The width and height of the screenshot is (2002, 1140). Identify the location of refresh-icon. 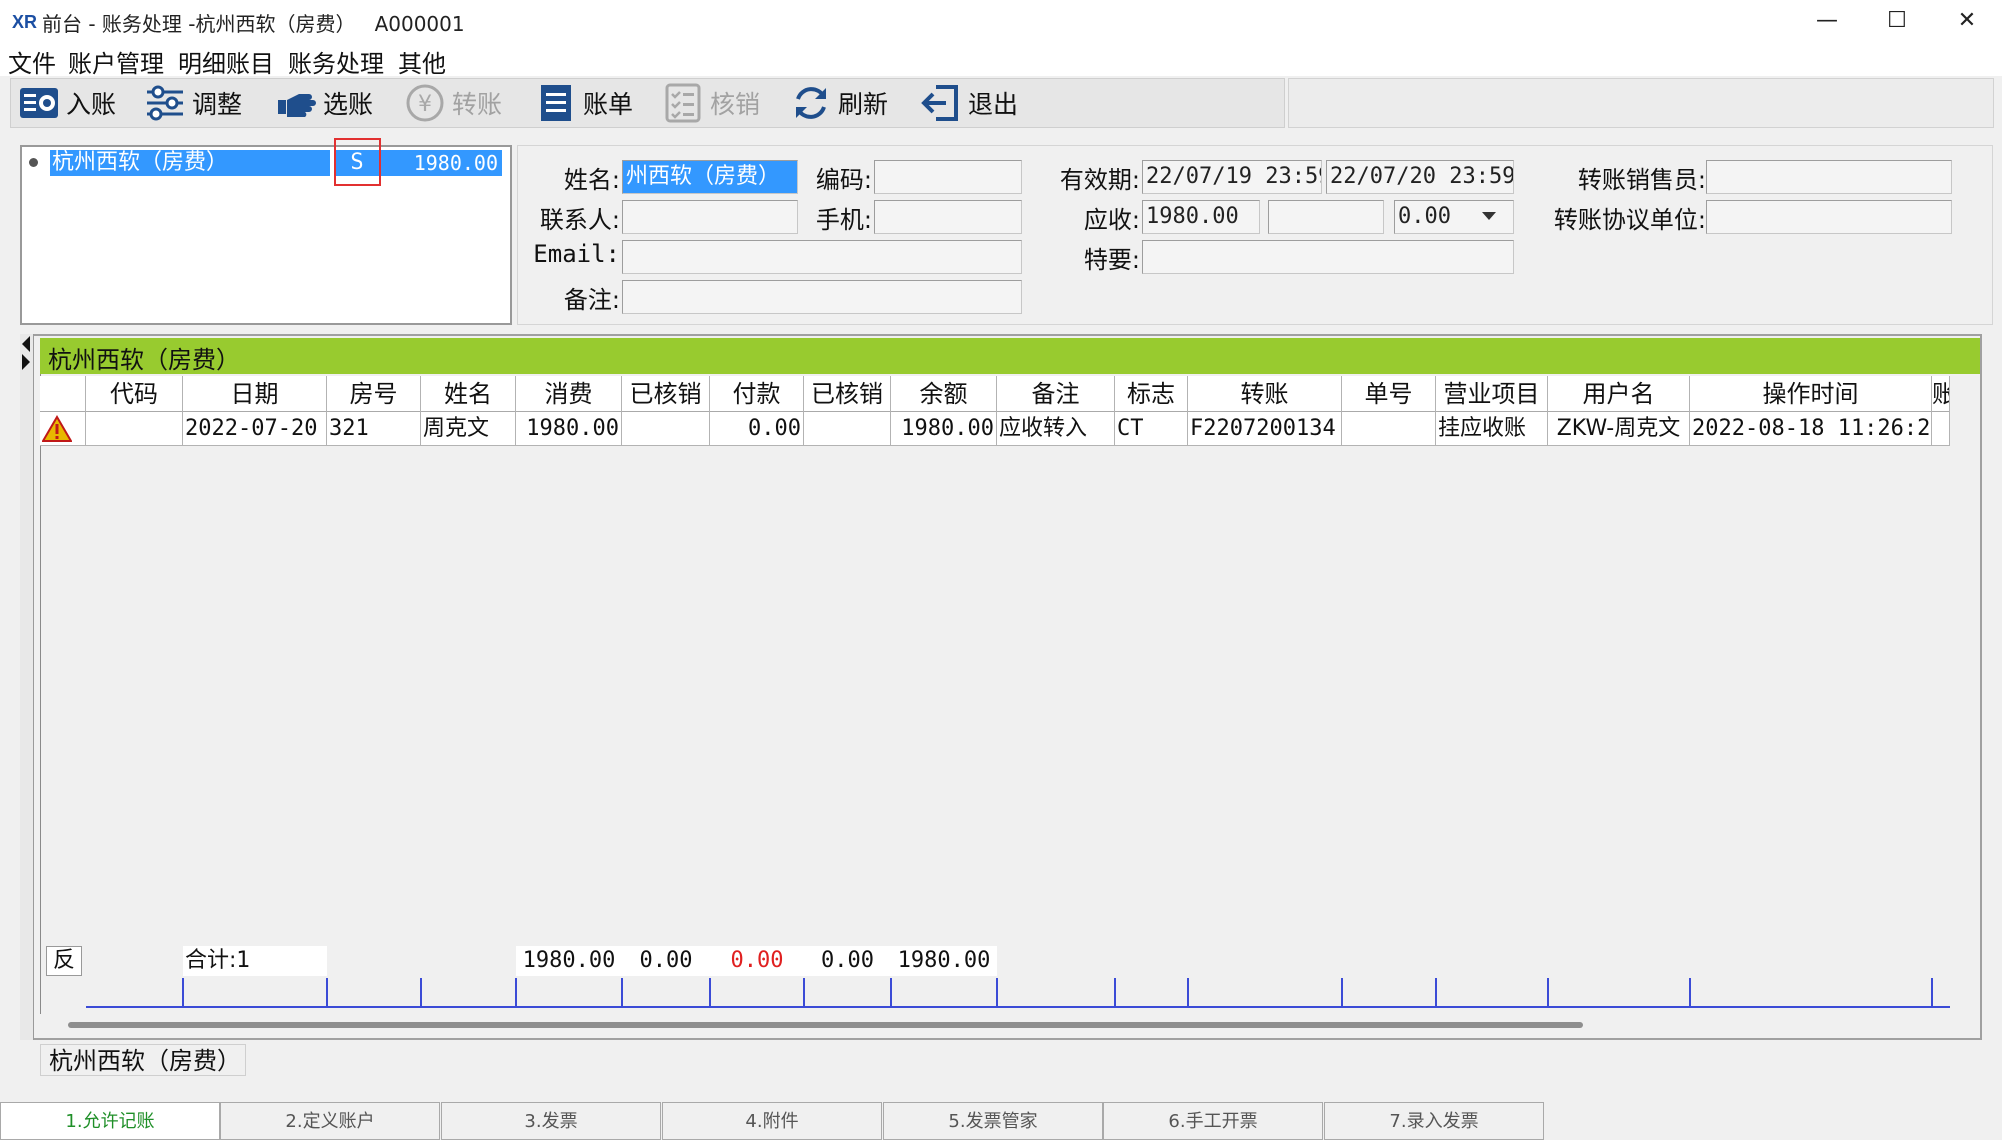
(811, 103).